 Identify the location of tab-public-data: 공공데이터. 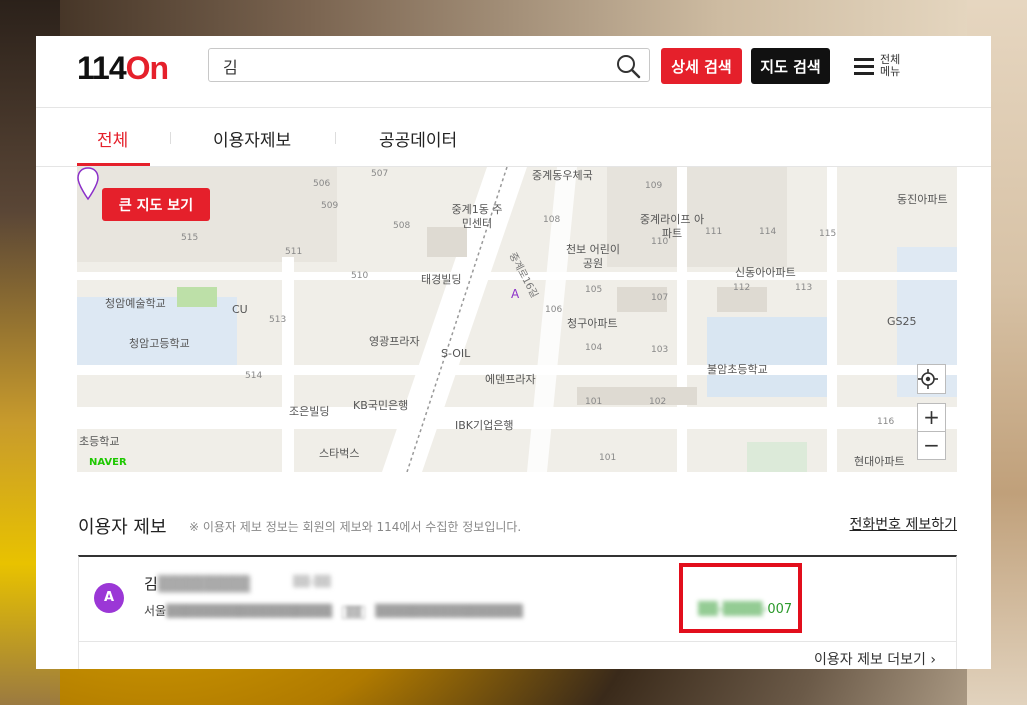
(418, 138).